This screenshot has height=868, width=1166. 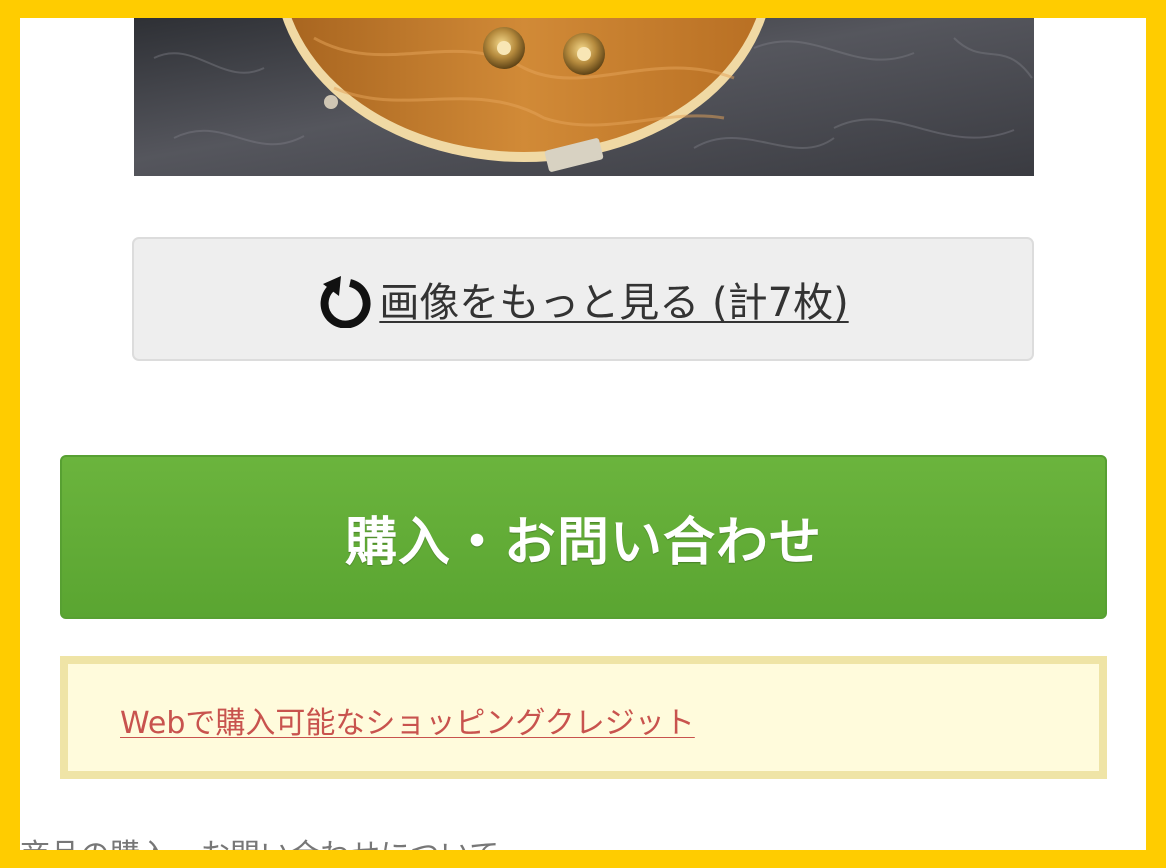 What do you see at coordinates (407, 720) in the screenshot?
I see `shopping-credit-link: Webで購入可能なショッピングクレジット` at bounding box center [407, 720].